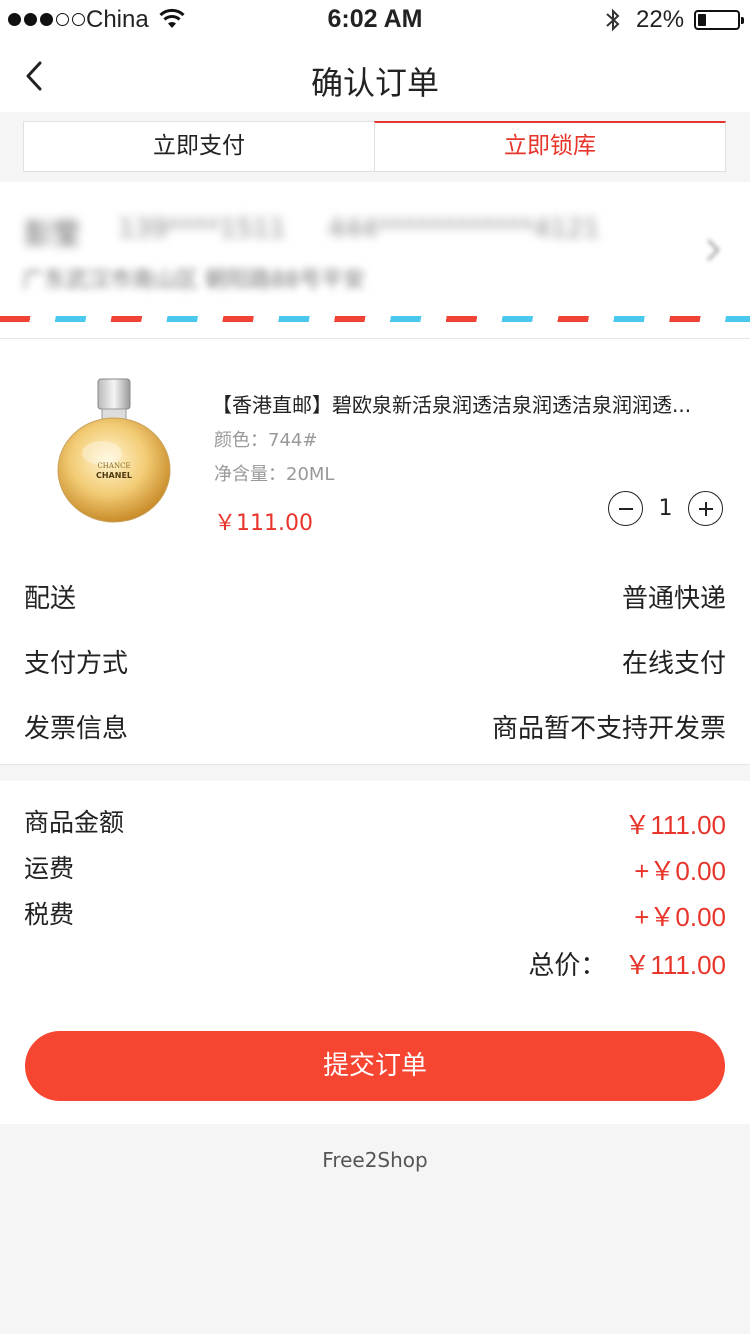 The width and height of the screenshot is (750, 1334). What do you see at coordinates (49, 868) in the screenshot?
I see `shipping-fee-label: 运费` at bounding box center [49, 868].